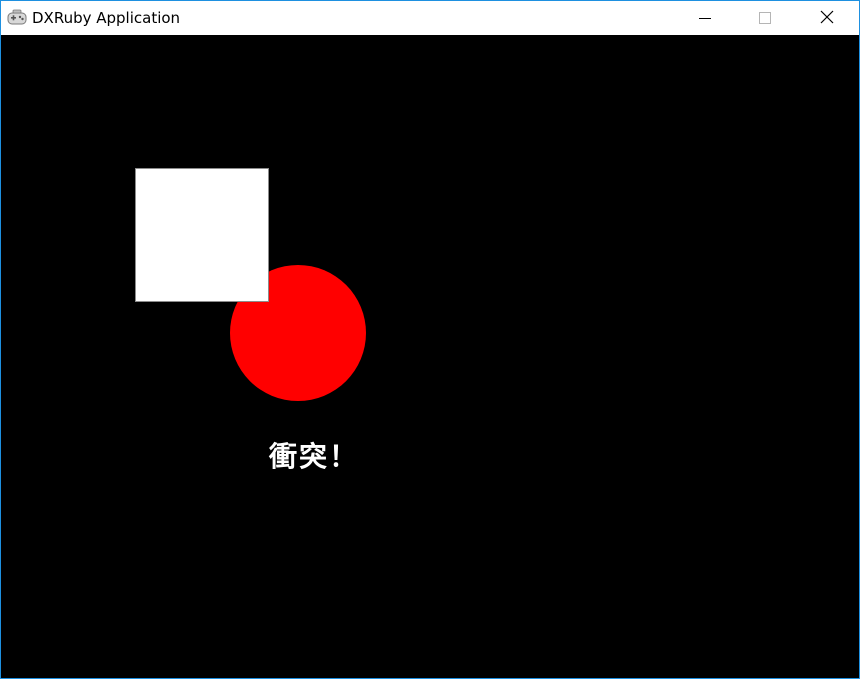 This screenshot has width=860, height=679. Describe the element at coordinates (17, 18) in the screenshot. I see `gamepad-icon` at that location.